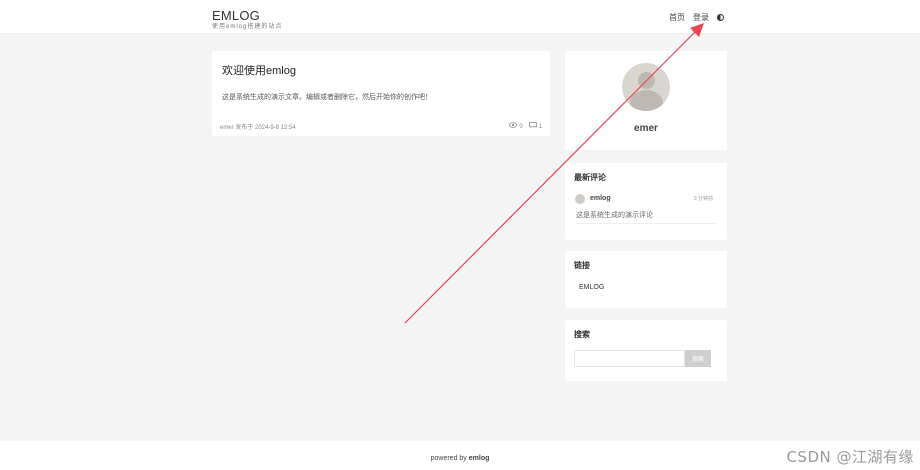 The width and height of the screenshot is (920, 470). I want to click on links-widget: 链接 EMLOG, so click(646, 279).